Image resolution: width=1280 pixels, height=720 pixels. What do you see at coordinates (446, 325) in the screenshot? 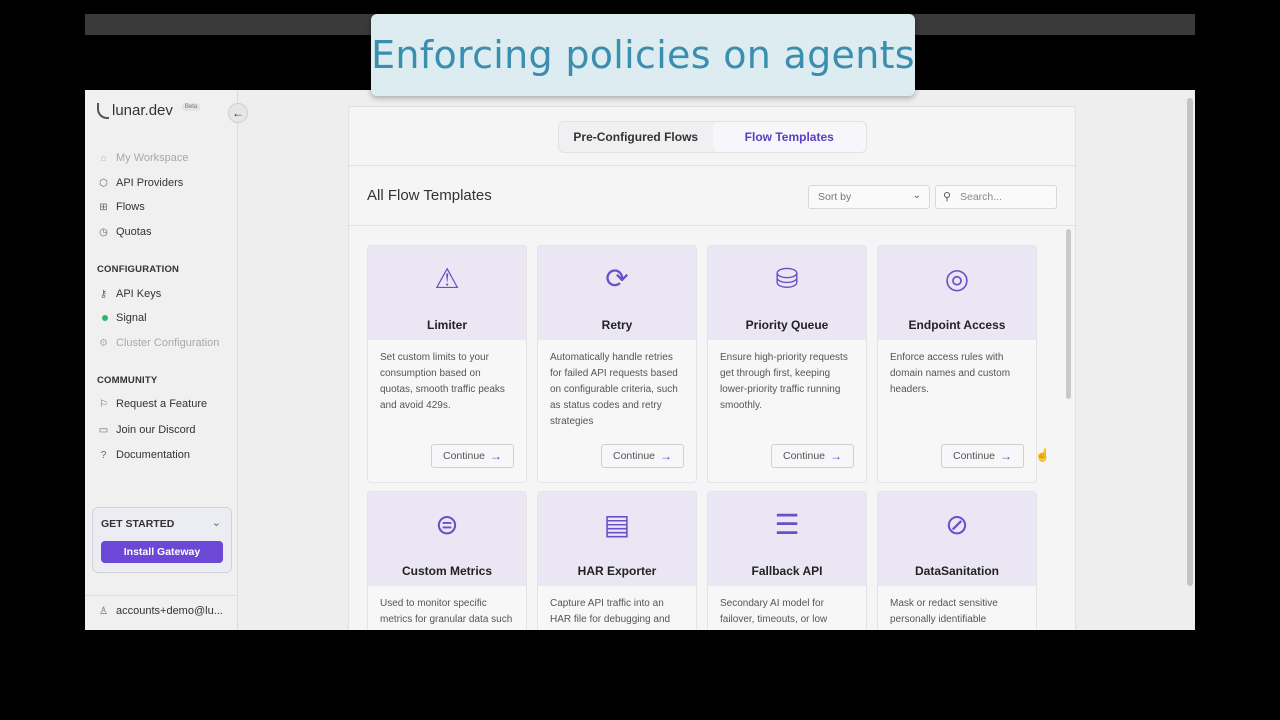
I see `card-title: Limiter` at bounding box center [446, 325].